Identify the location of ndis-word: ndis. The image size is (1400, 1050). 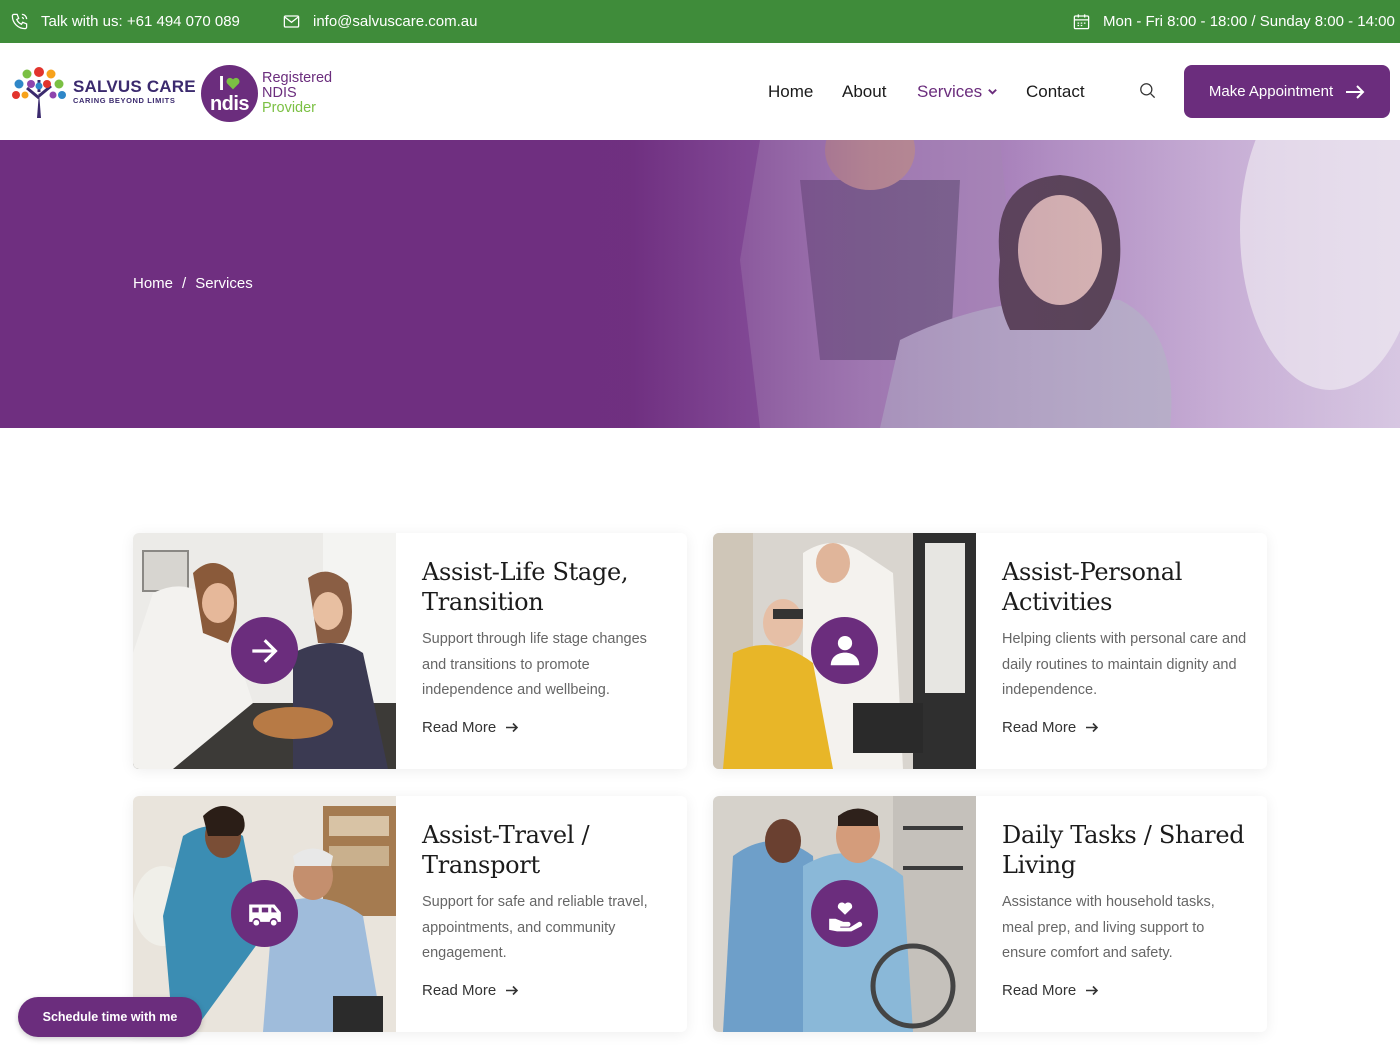
(229, 103).